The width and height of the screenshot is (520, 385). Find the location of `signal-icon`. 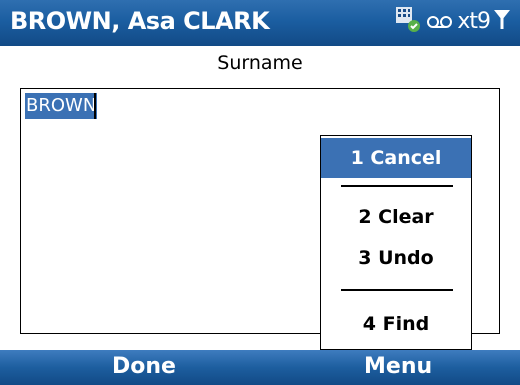

signal-icon is located at coordinates (502, 21).